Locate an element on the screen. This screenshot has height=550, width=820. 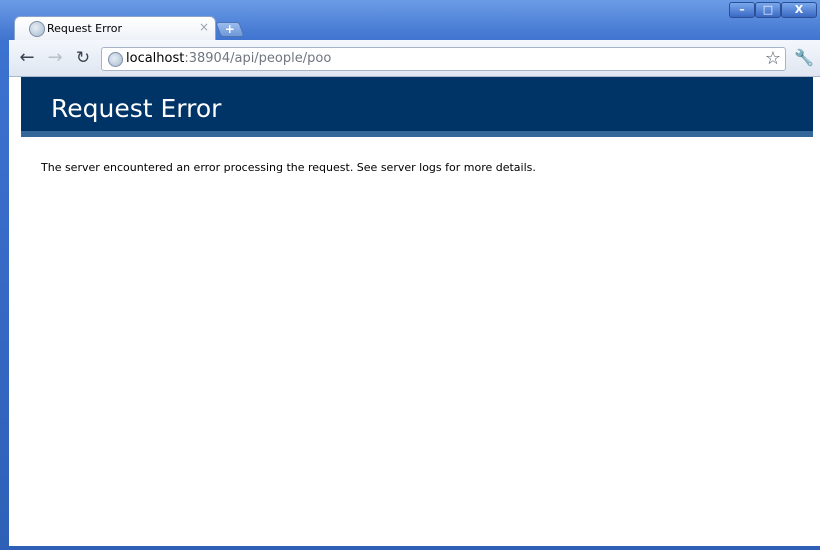
tab-close-icon: × is located at coordinates (204, 27).